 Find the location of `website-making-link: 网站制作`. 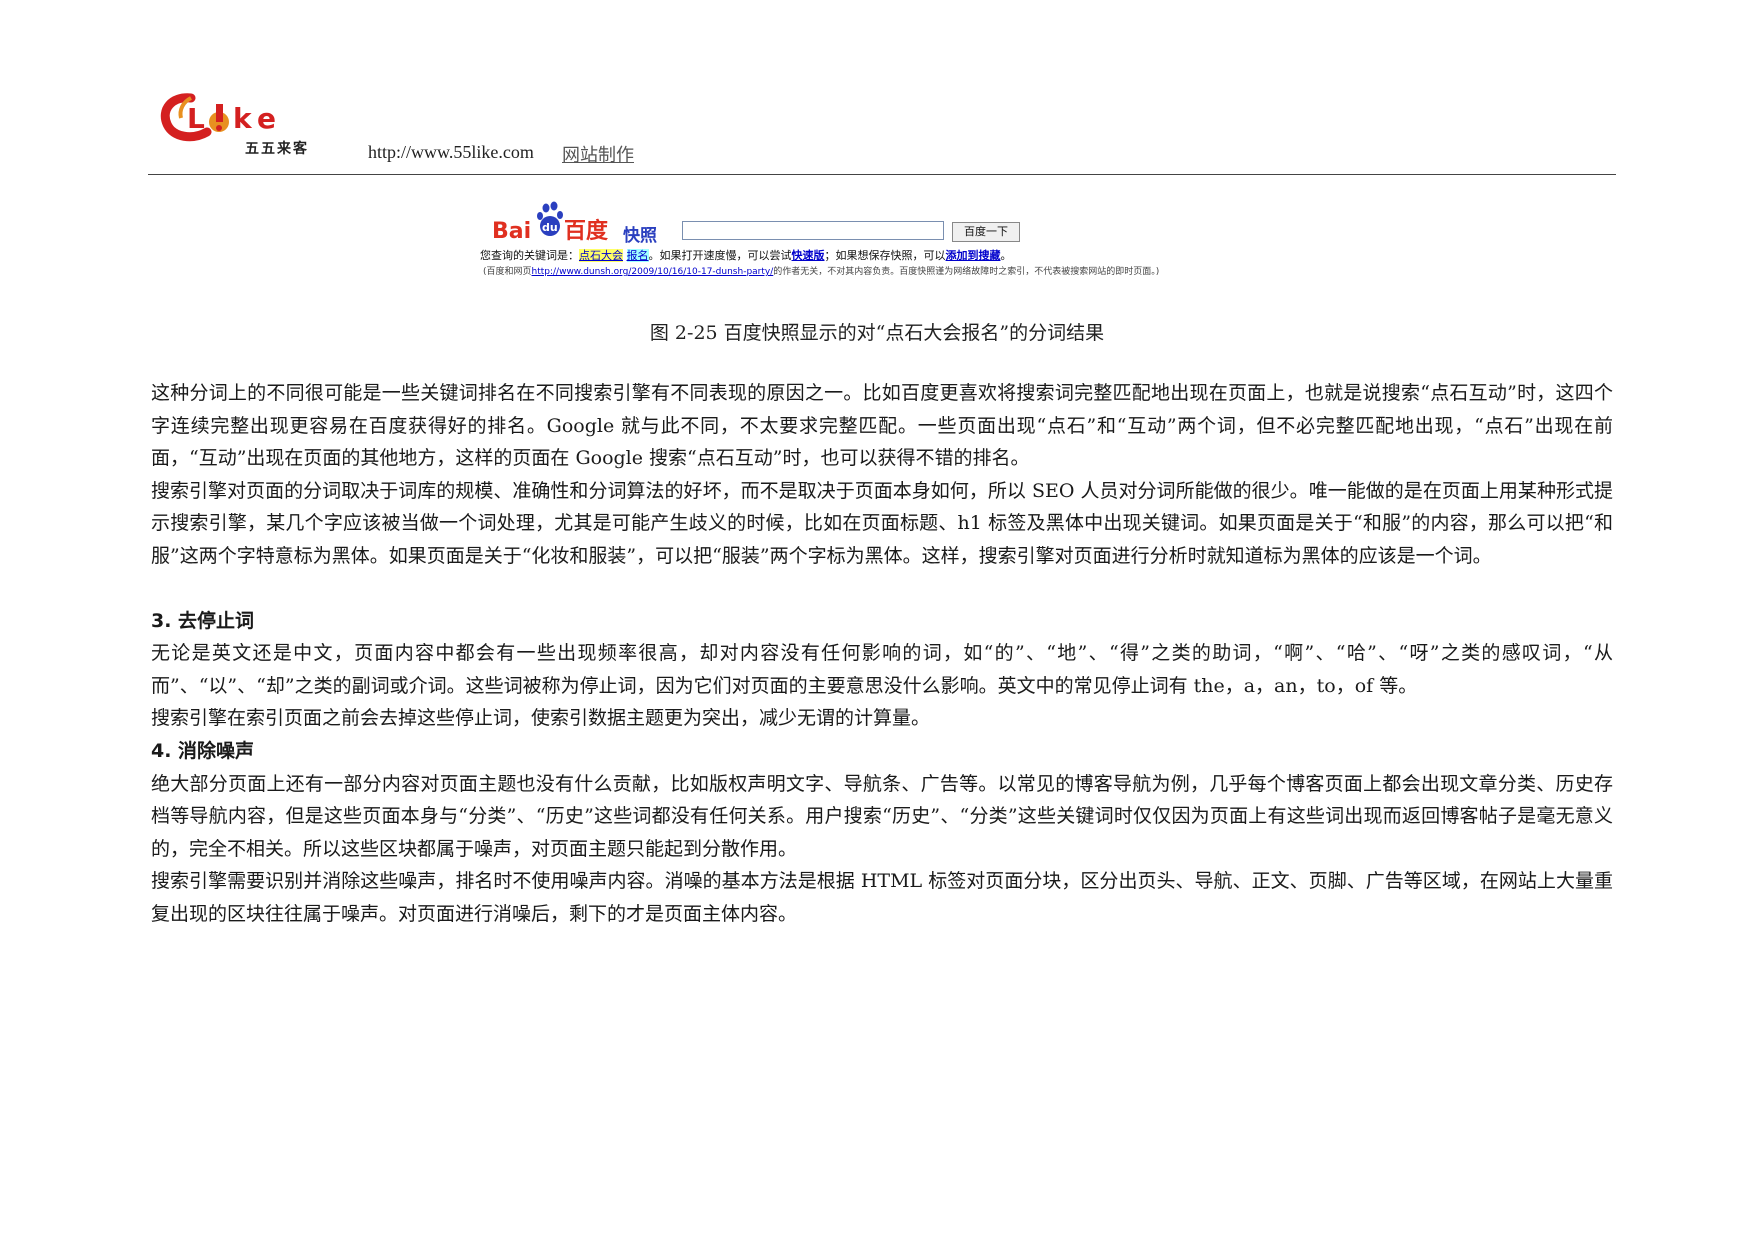

website-making-link: 网站制作 is located at coordinates (598, 154).